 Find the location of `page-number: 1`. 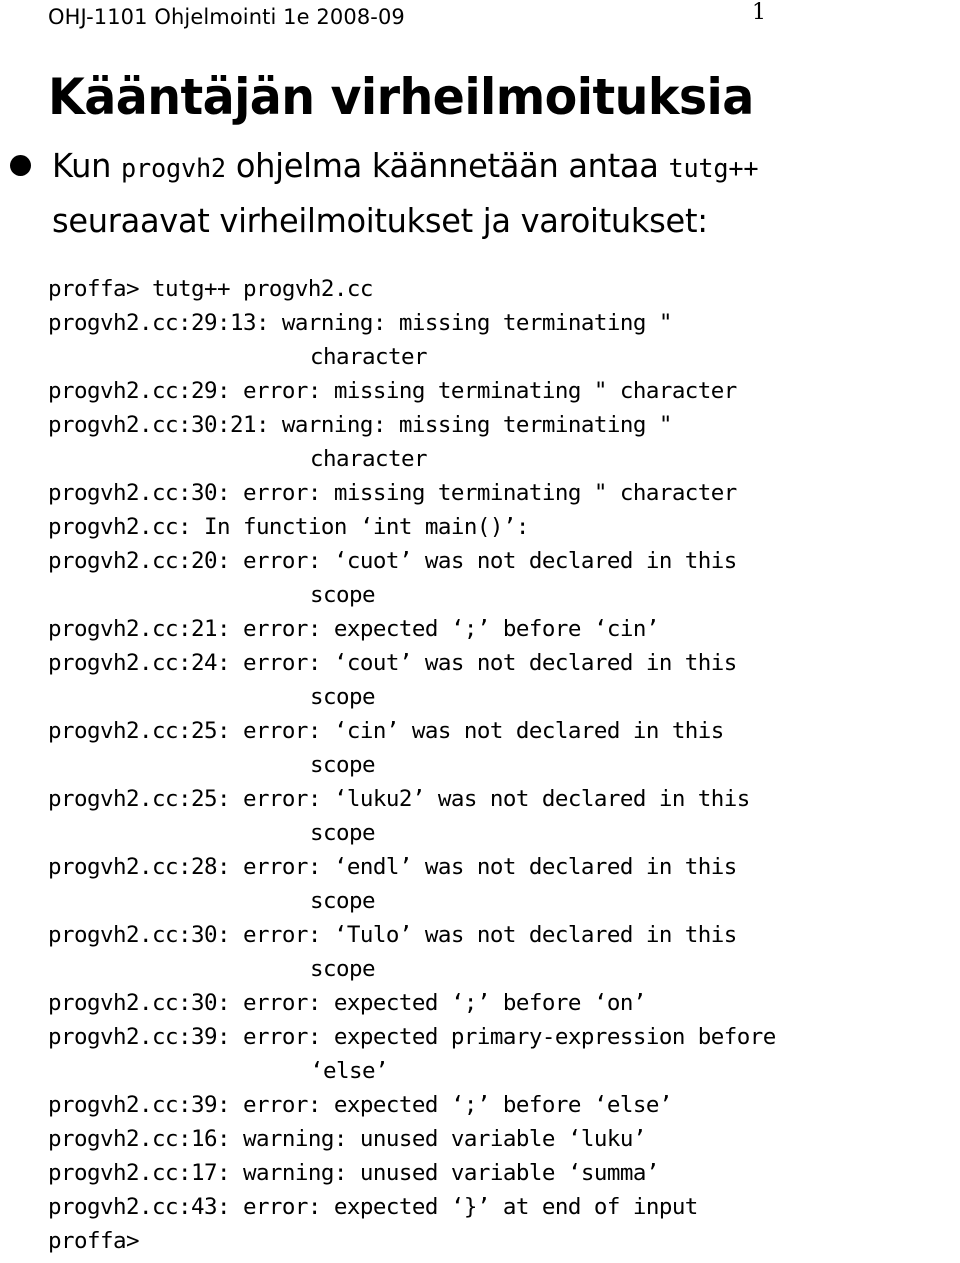

page-number: 1 is located at coordinates (759, 12).